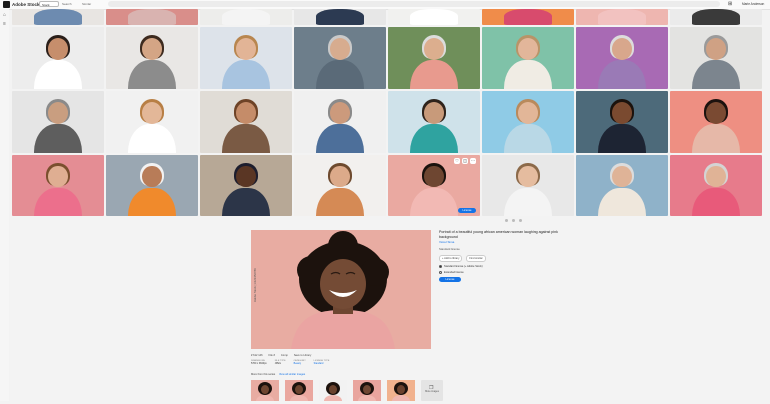 The image size is (770, 404). I want to click on stack-icon: ❐, so click(431, 388).